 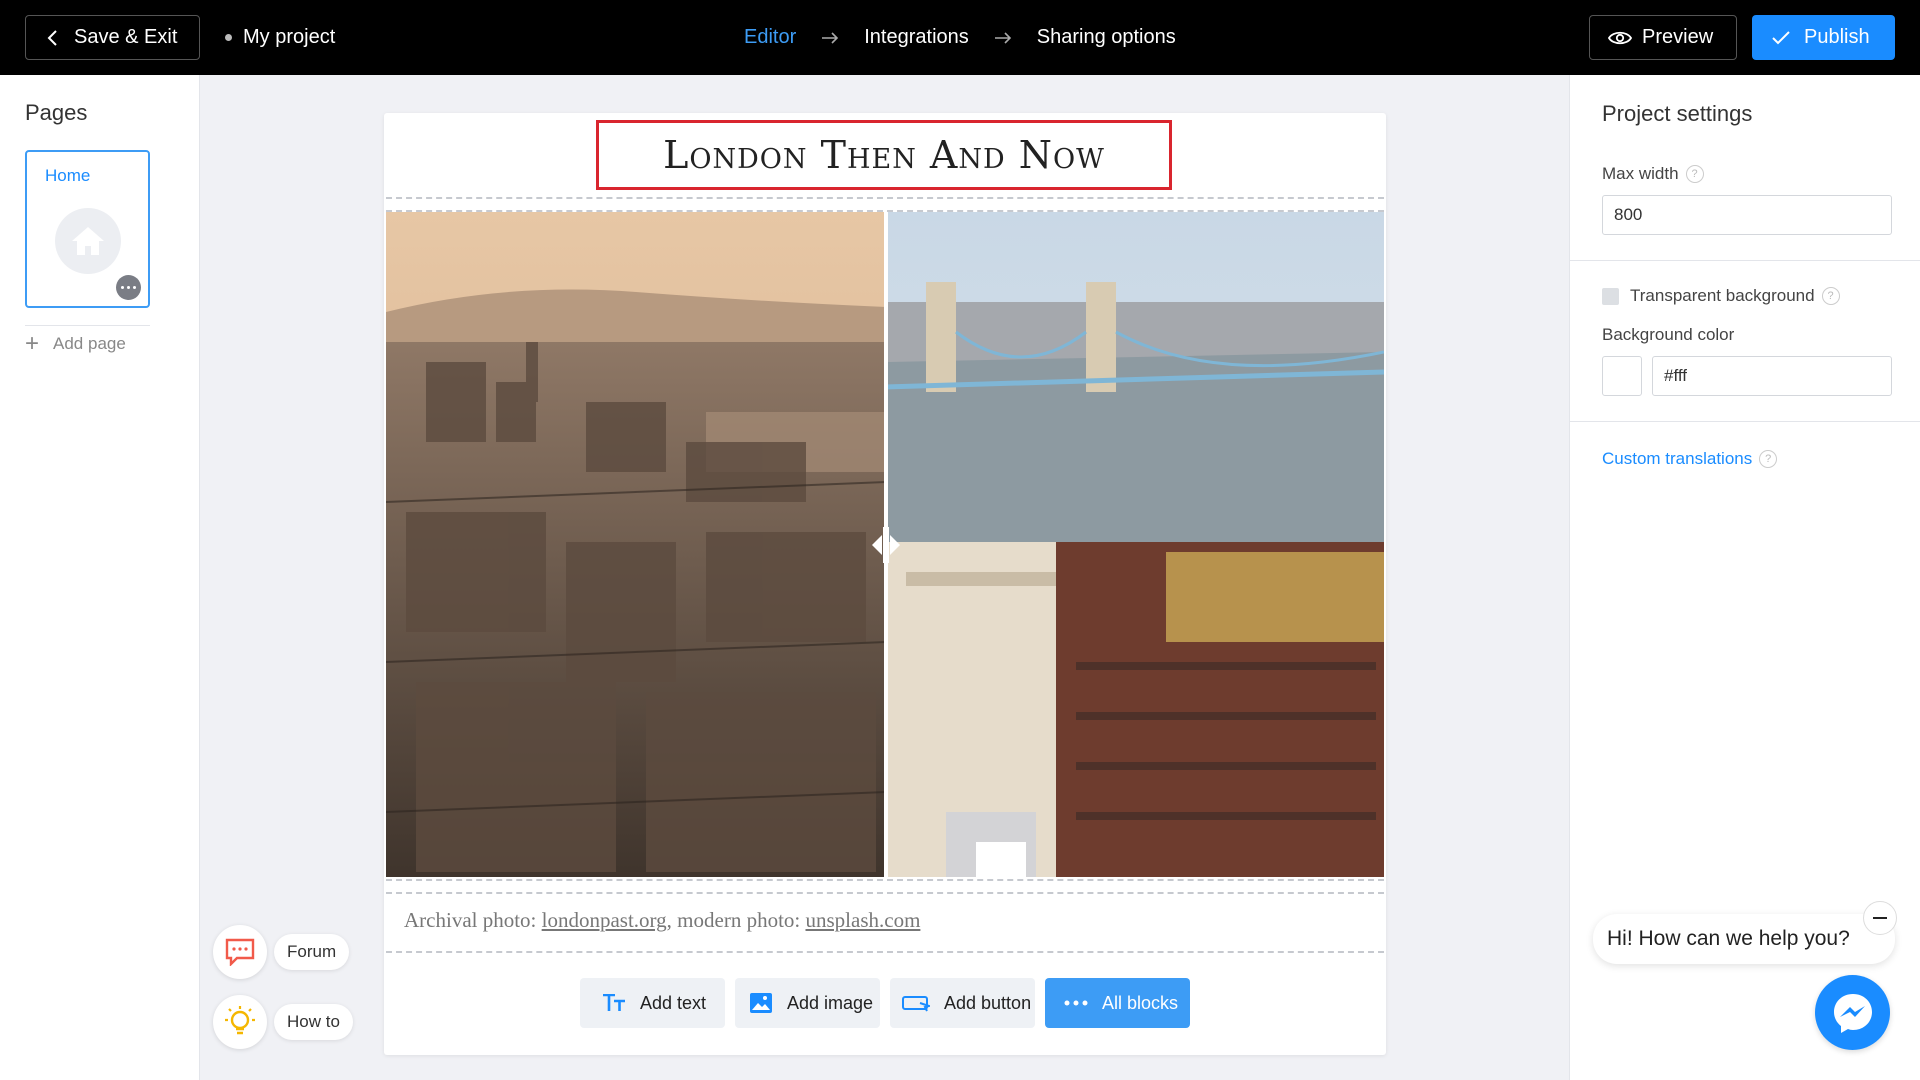 I want to click on add-image-button: Add image, so click(x=807, y=1003).